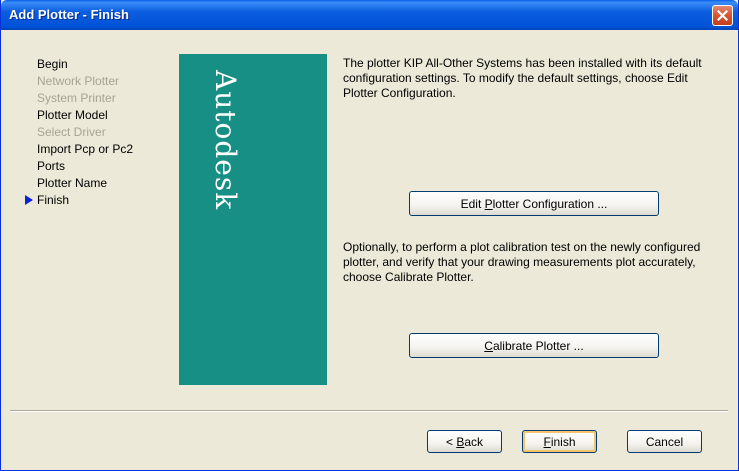  Describe the element at coordinates (71, 132) in the screenshot. I see `step-label: Select Driver` at that location.